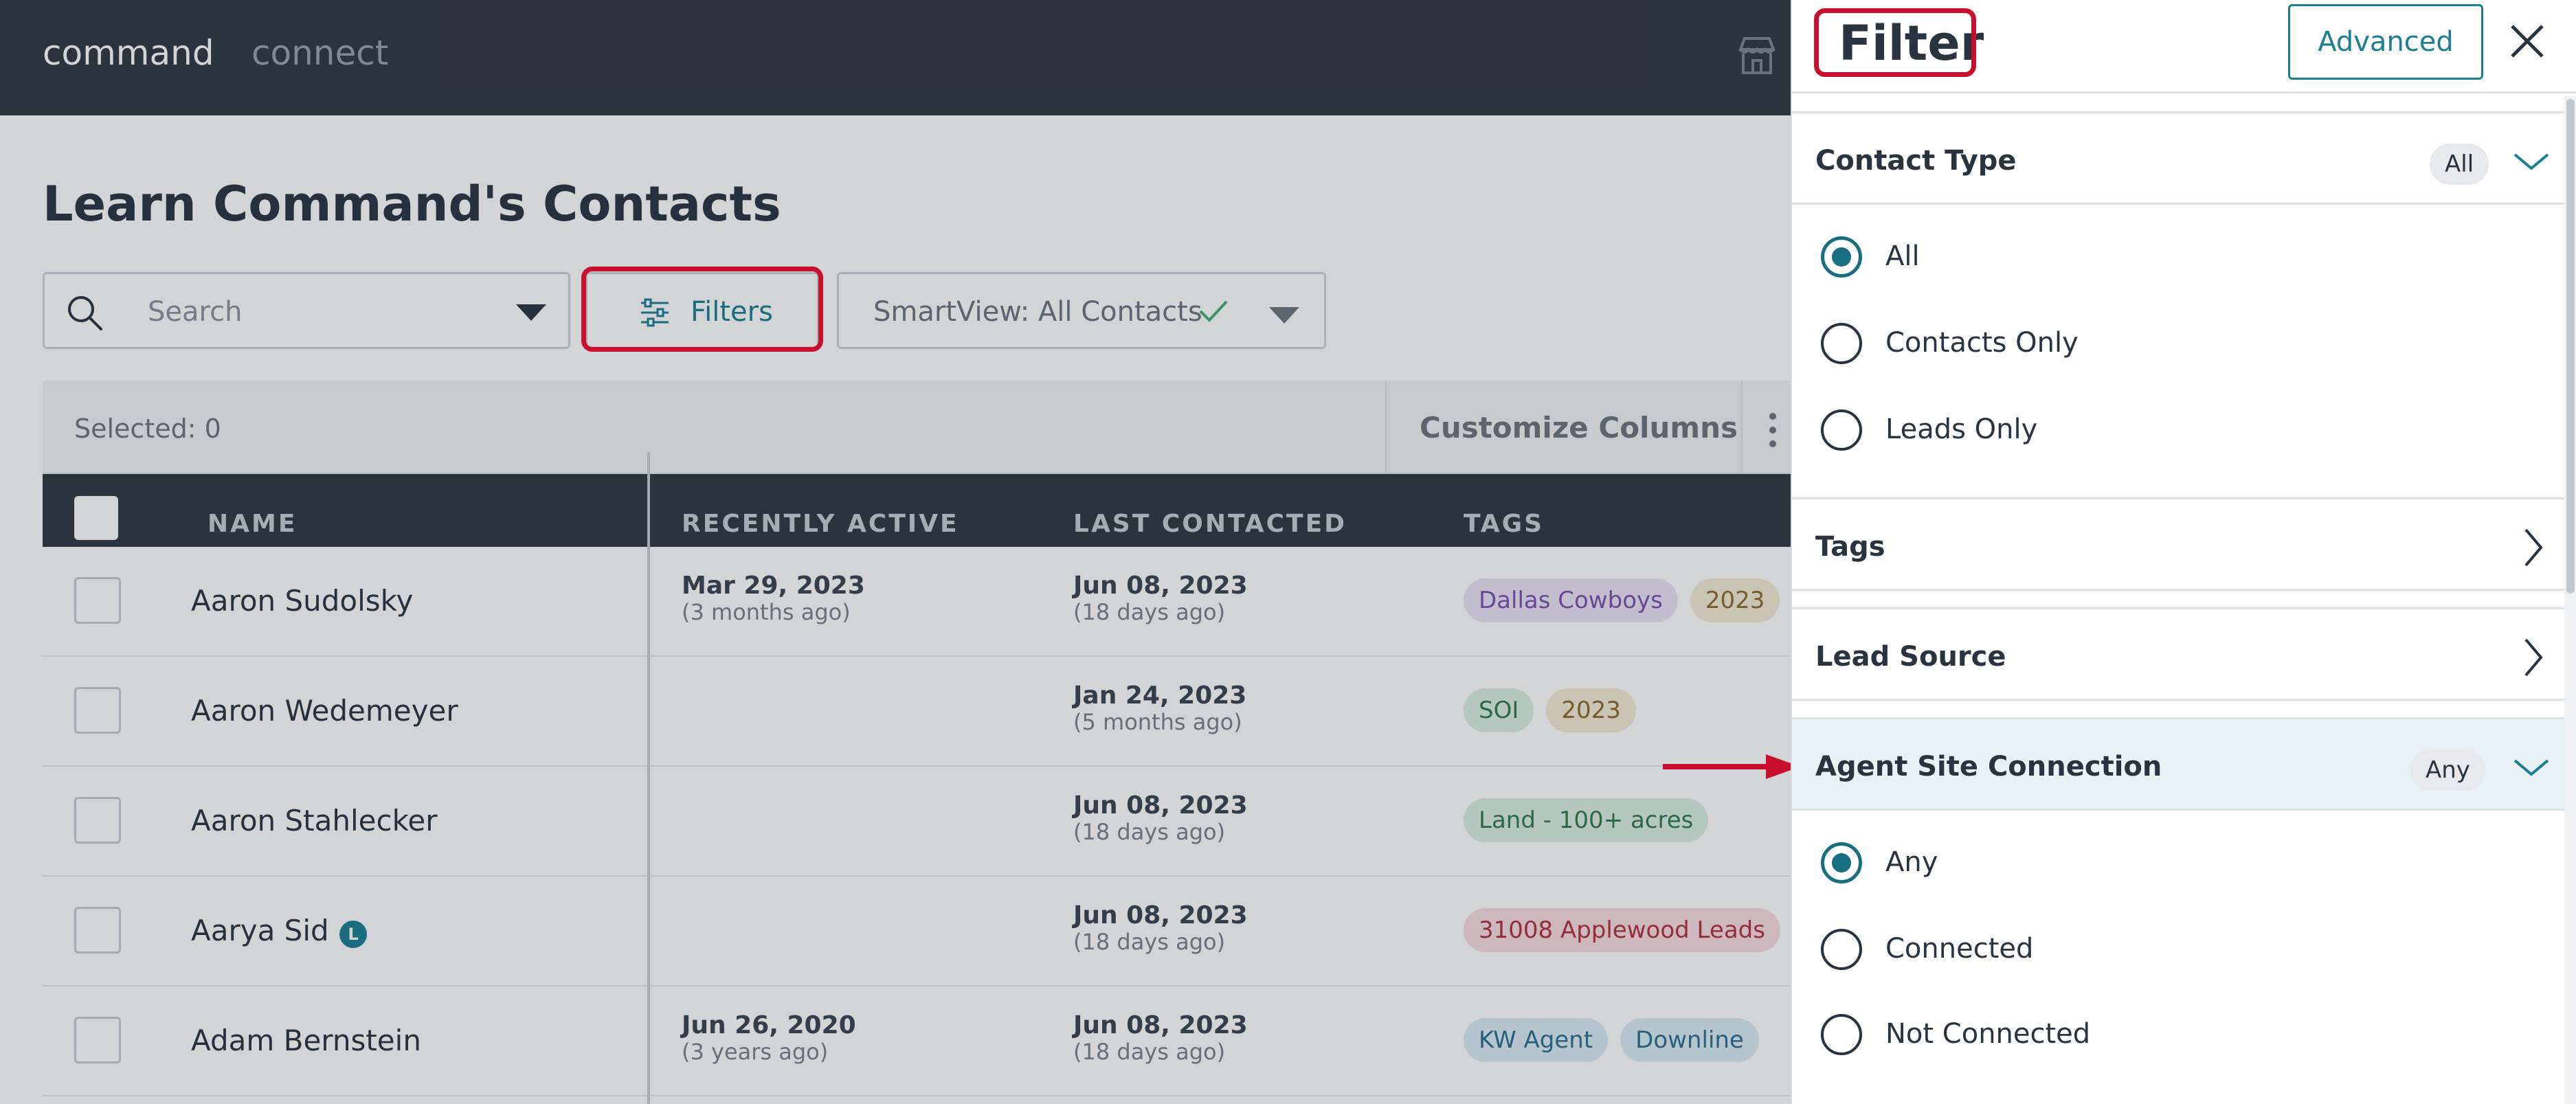  What do you see at coordinates (1910, 657) in the screenshot?
I see `section-lead-source-title: Lead Source` at bounding box center [1910, 657].